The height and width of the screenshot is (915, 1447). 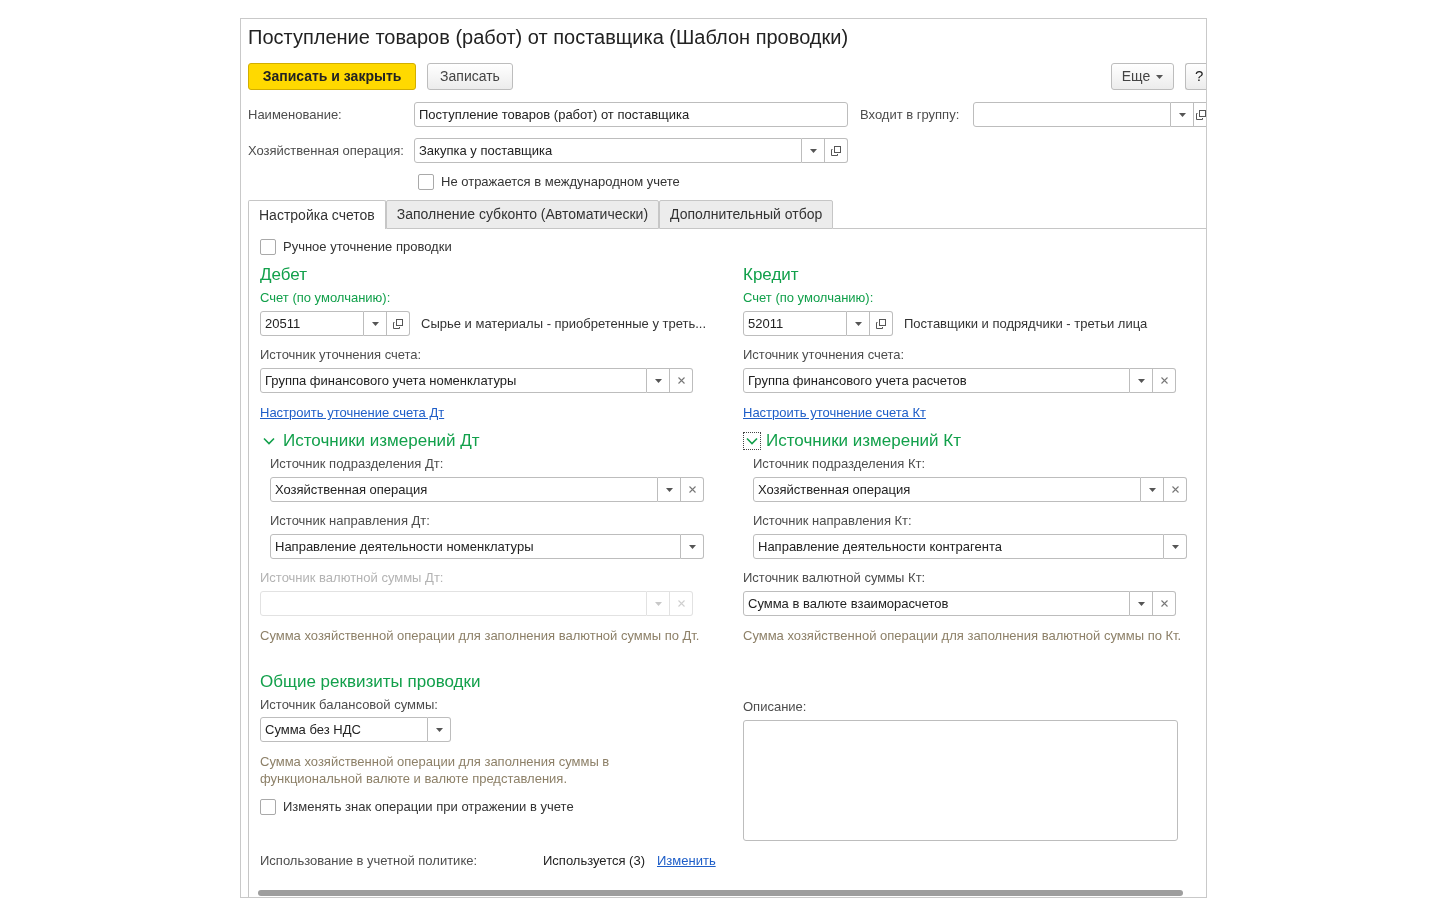 I want to click on input-field: Группа финансового учета номенклатуры, so click(x=453, y=380).